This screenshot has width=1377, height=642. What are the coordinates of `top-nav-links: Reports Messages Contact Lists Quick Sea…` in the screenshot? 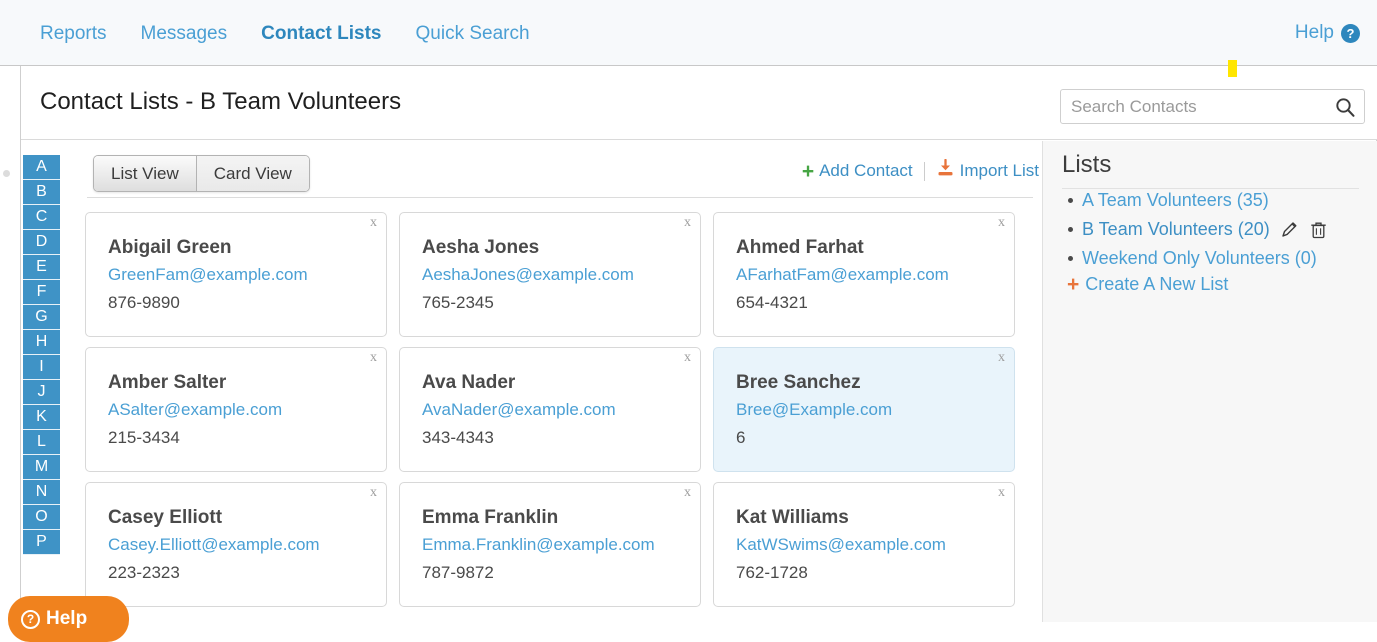 It's located at (285, 33).